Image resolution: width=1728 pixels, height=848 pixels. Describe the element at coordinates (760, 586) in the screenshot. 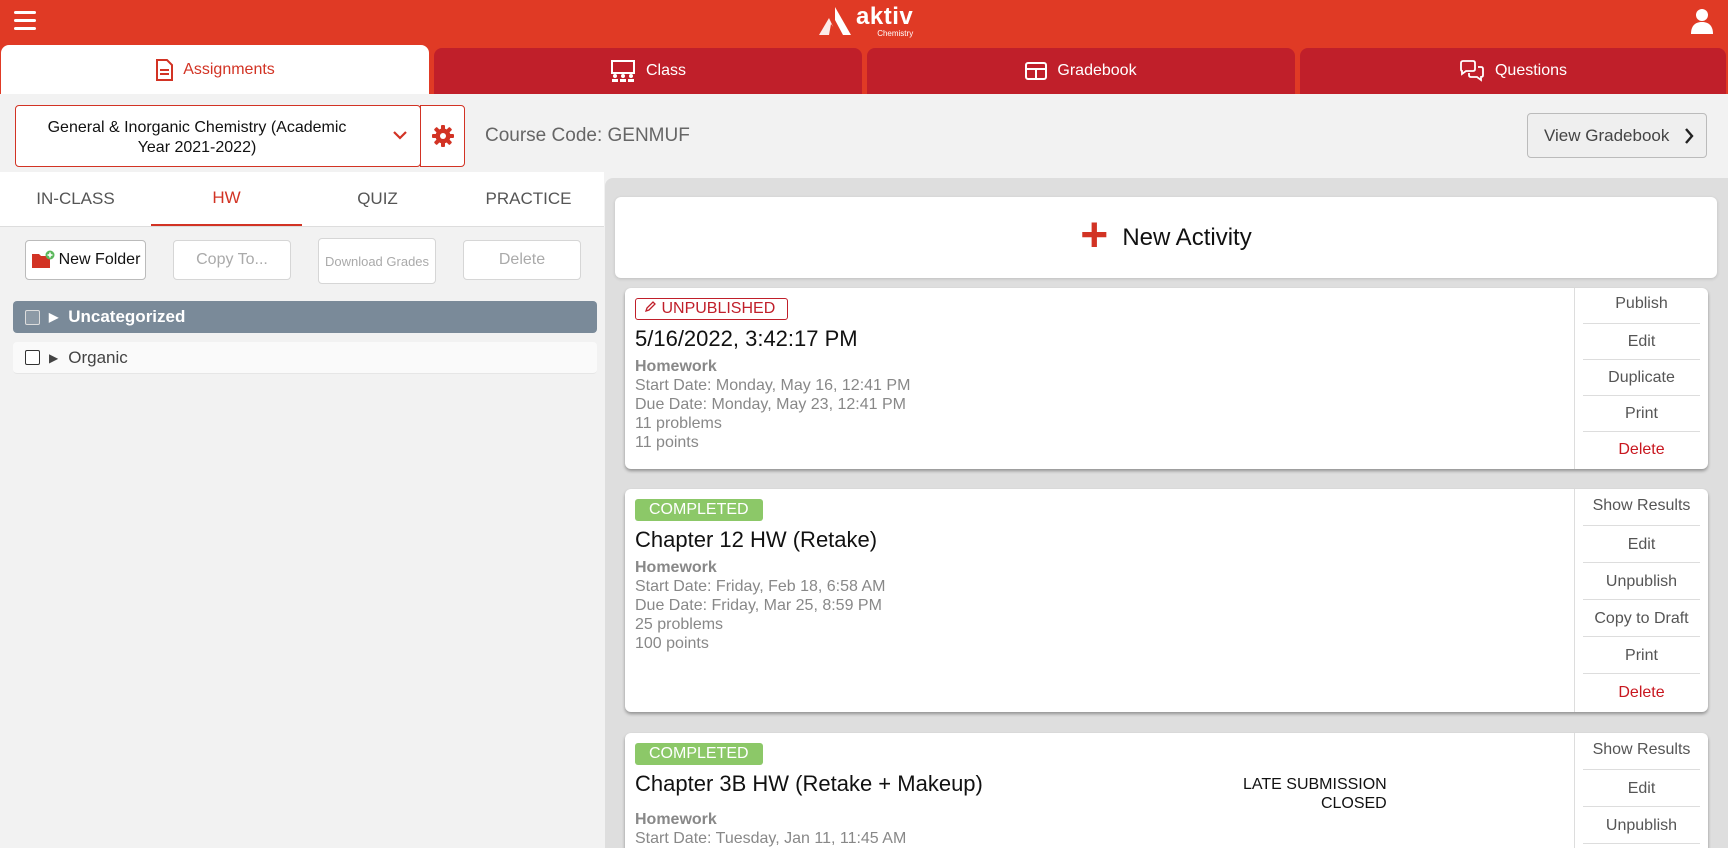

I see `start-date: Start Date: Friday, Feb 18, 6:58 AM` at that location.